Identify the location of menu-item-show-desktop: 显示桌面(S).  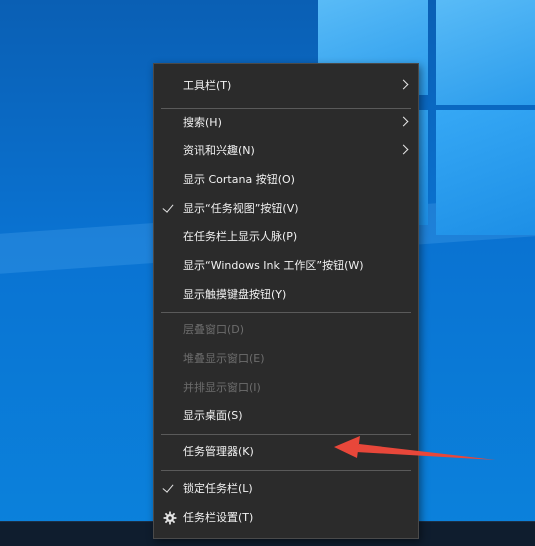
(286, 416).